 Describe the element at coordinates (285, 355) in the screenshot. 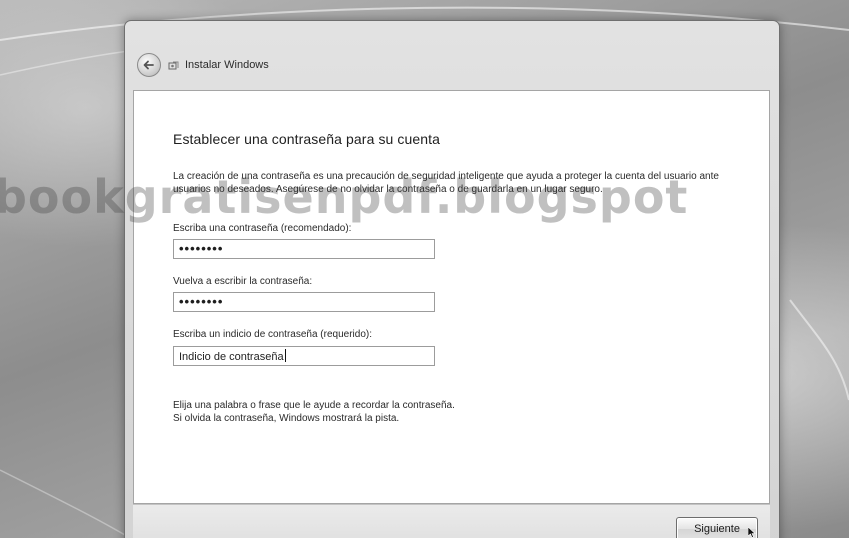

I see `text-caret` at that location.